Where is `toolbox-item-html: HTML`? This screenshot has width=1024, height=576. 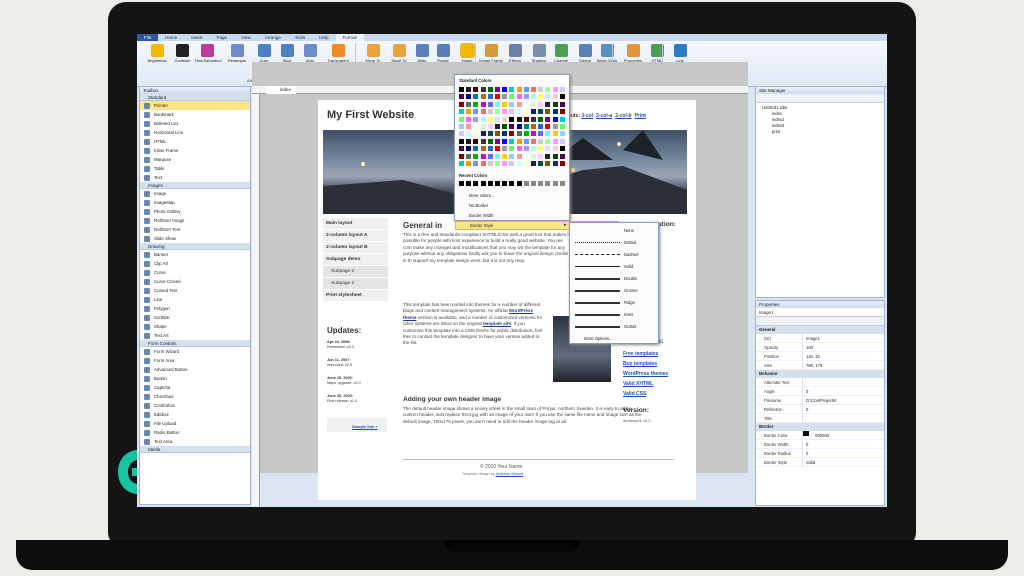
toolbox-item-html: HTML is located at coordinates (195, 141).